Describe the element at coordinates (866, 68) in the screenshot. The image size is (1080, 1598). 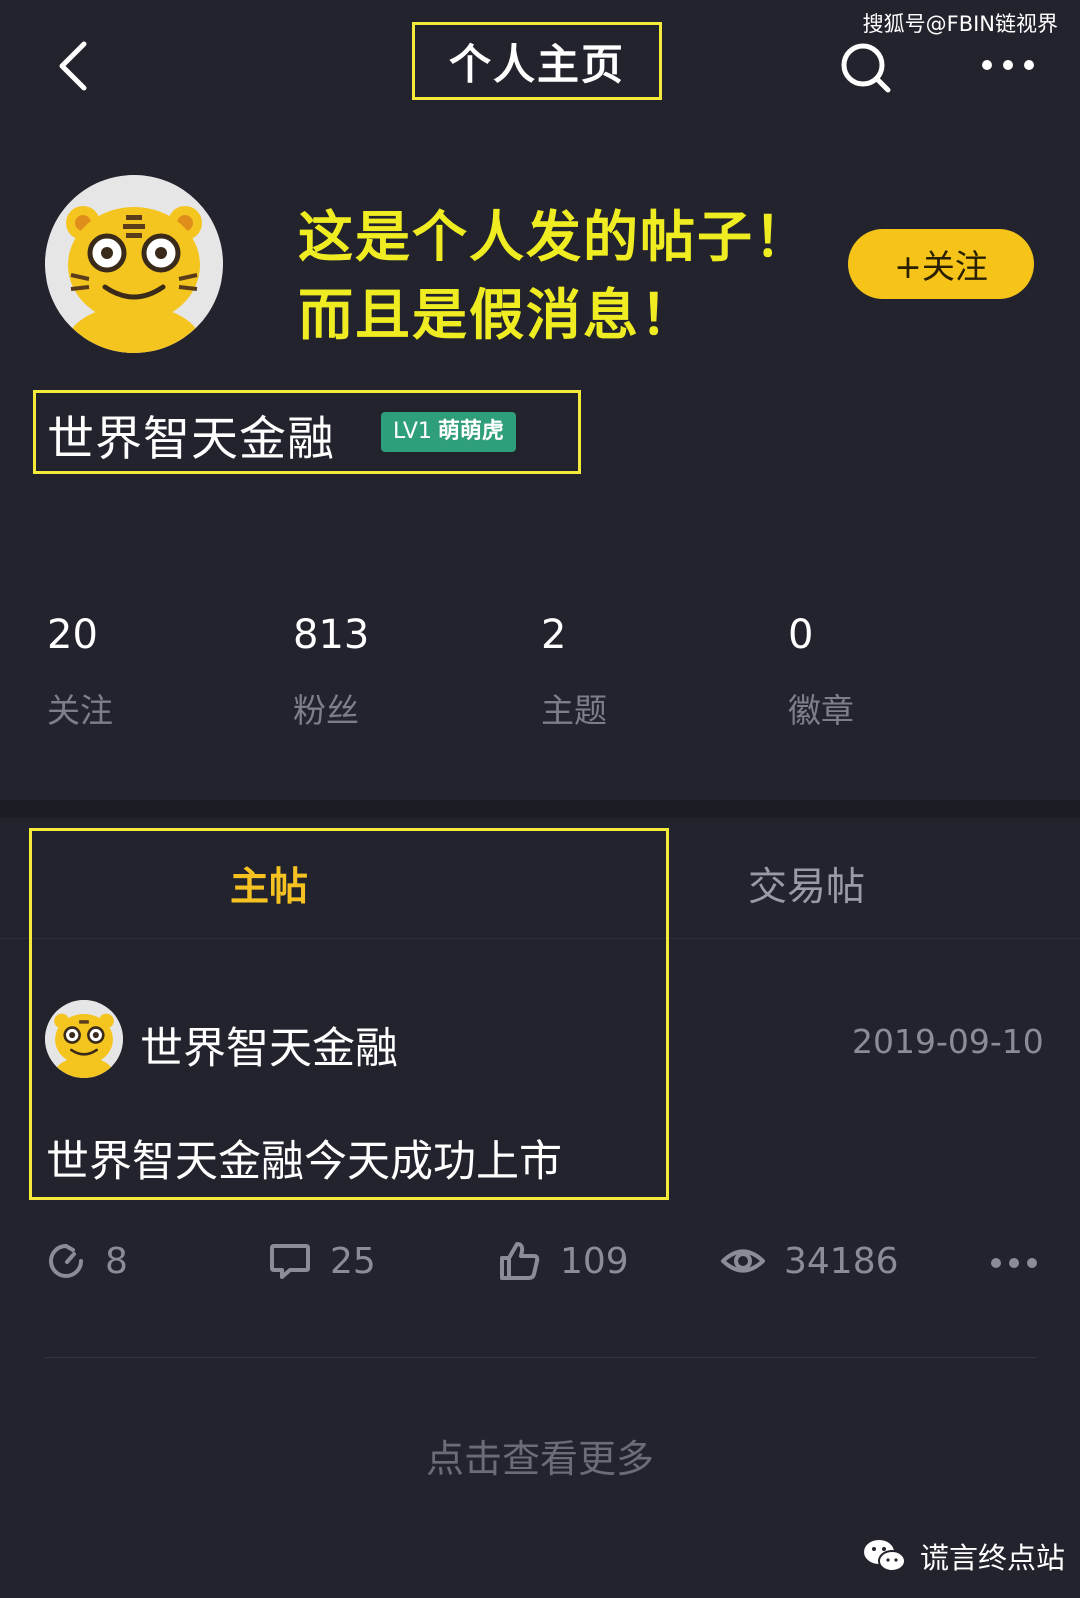
I see `search-icon` at that location.